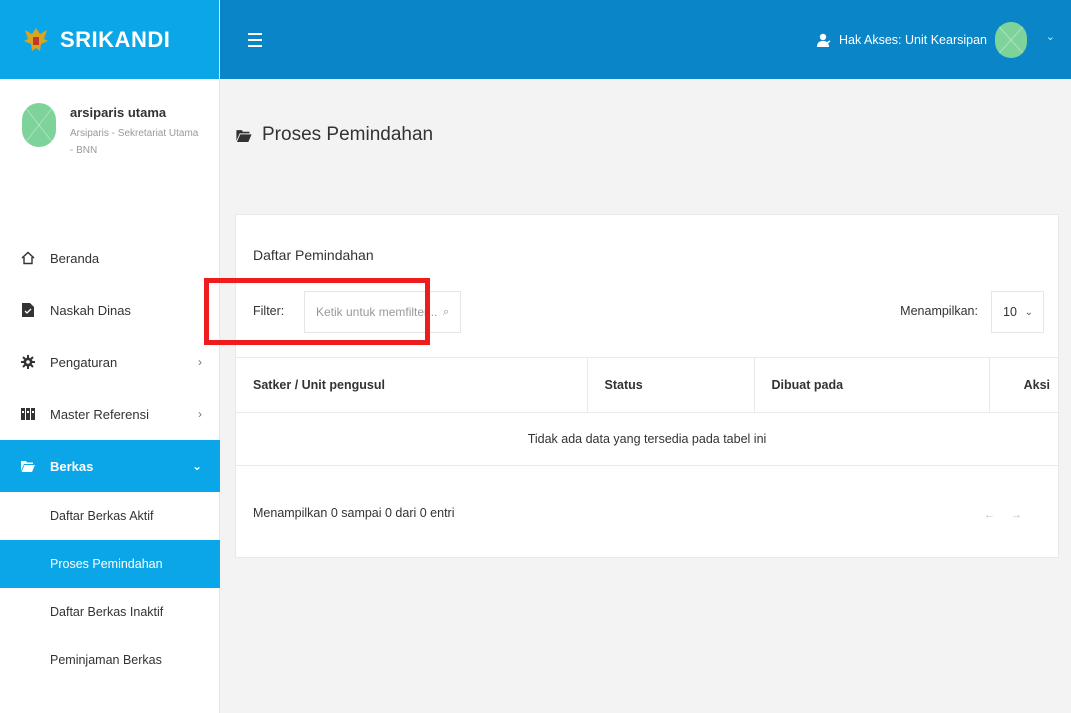 The height and width of the screenshot is (713, 1071). Describe the element at coordinates (824, 40) in the screenshot. I see `user-icon` at that location.